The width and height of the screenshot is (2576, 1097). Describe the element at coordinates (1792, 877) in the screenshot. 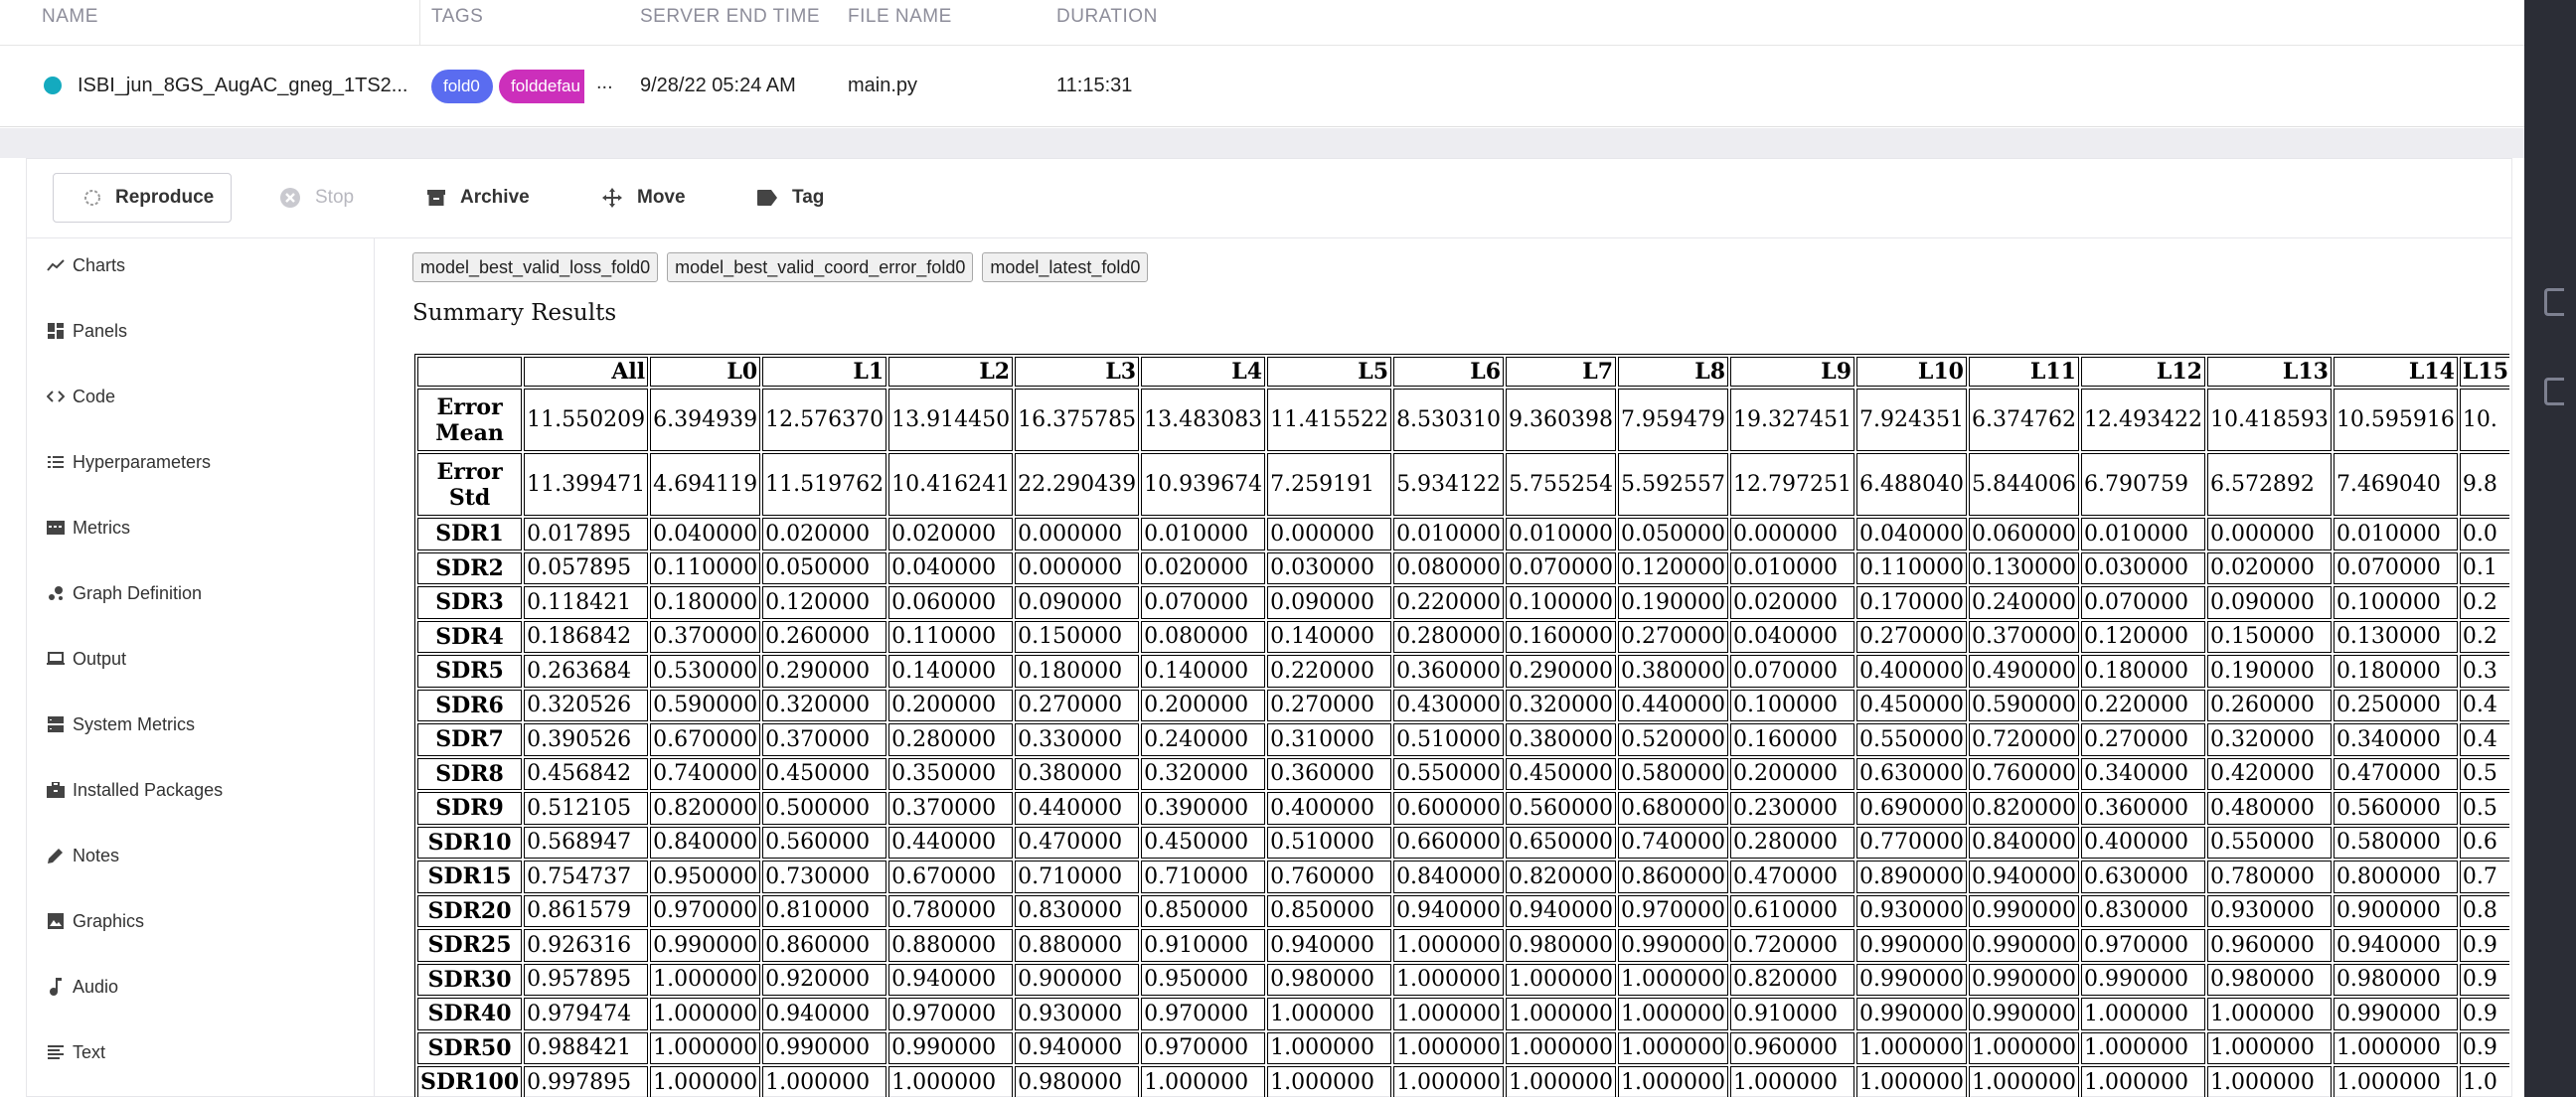

I see `table-cell: 0.470000` at that location.